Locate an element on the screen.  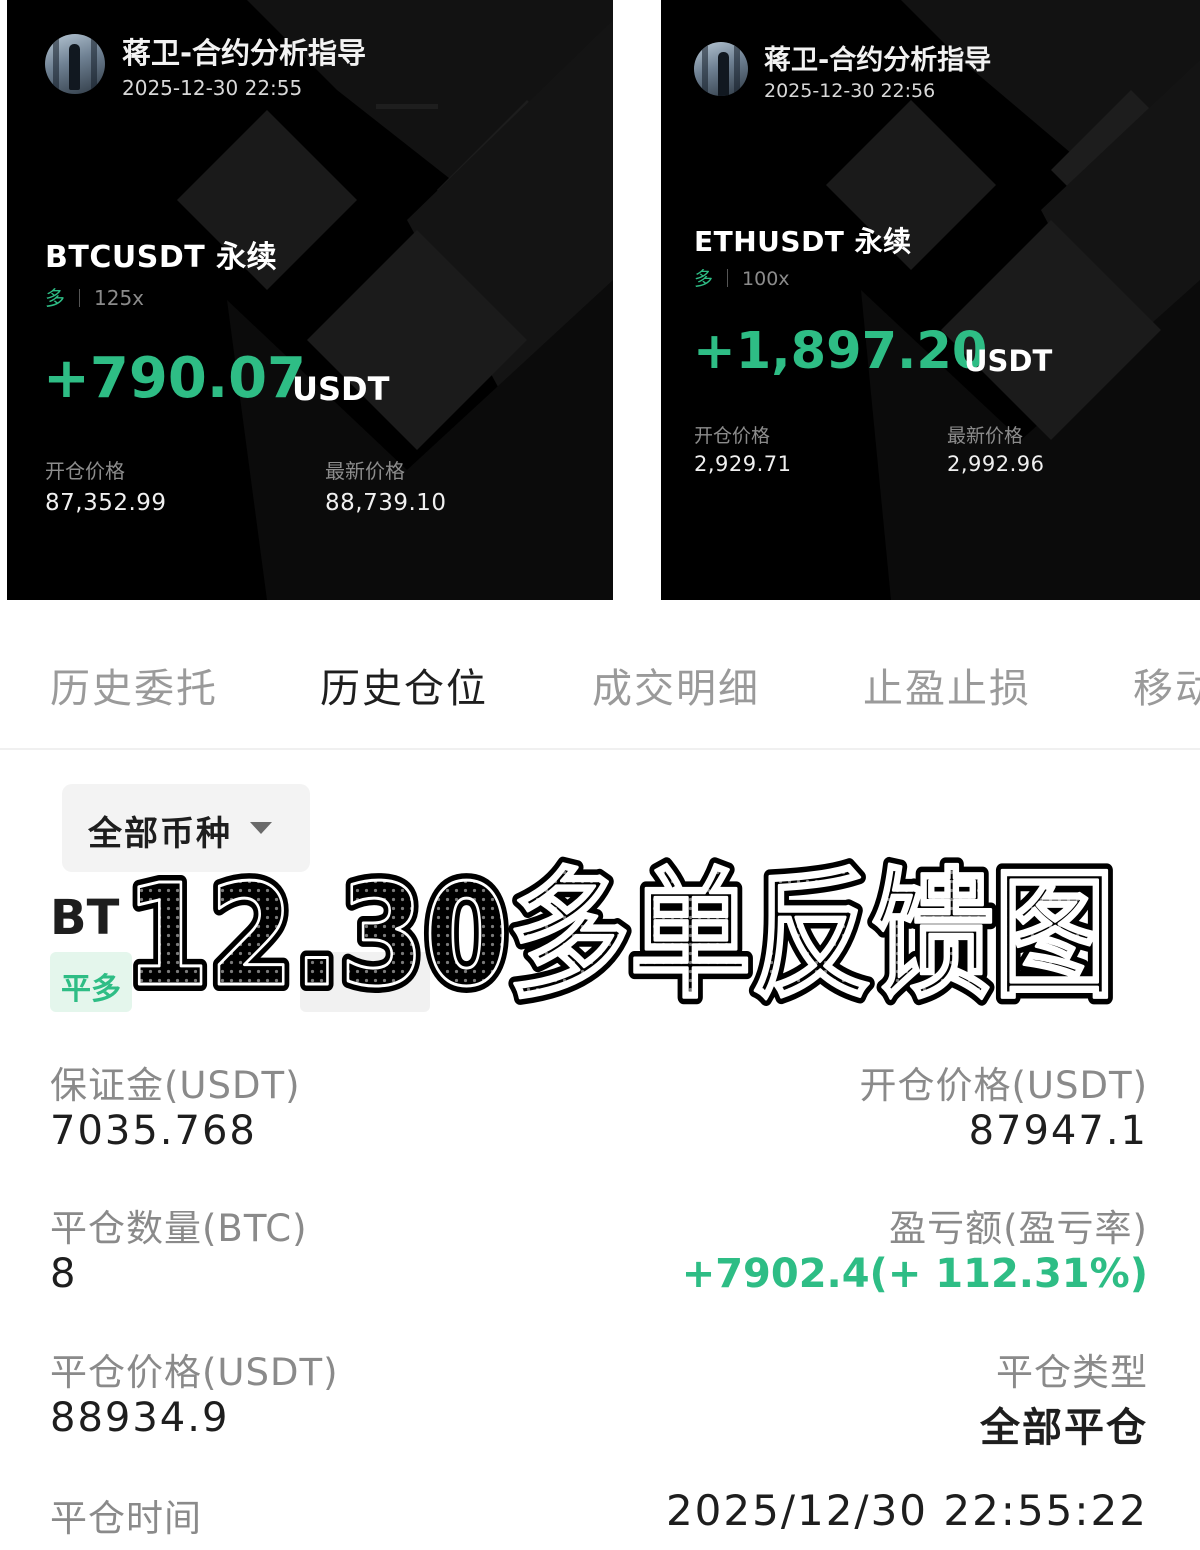
contract-symbol: ETHUSDT 永续 is located at coordinates (803, 241).